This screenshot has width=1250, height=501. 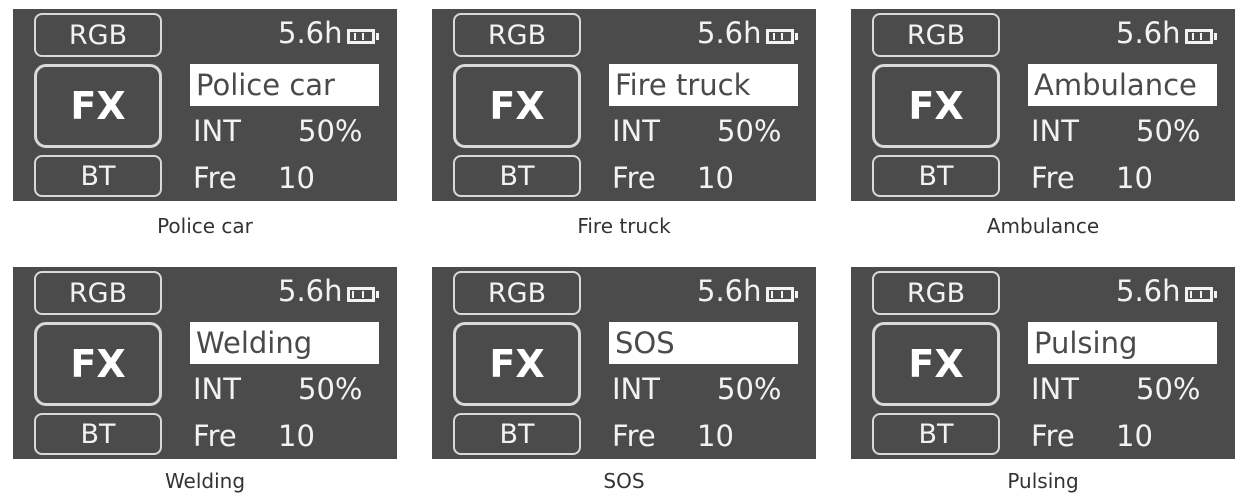 I want to click on mode-name: Pulsing, so click(x=1122, y=343).